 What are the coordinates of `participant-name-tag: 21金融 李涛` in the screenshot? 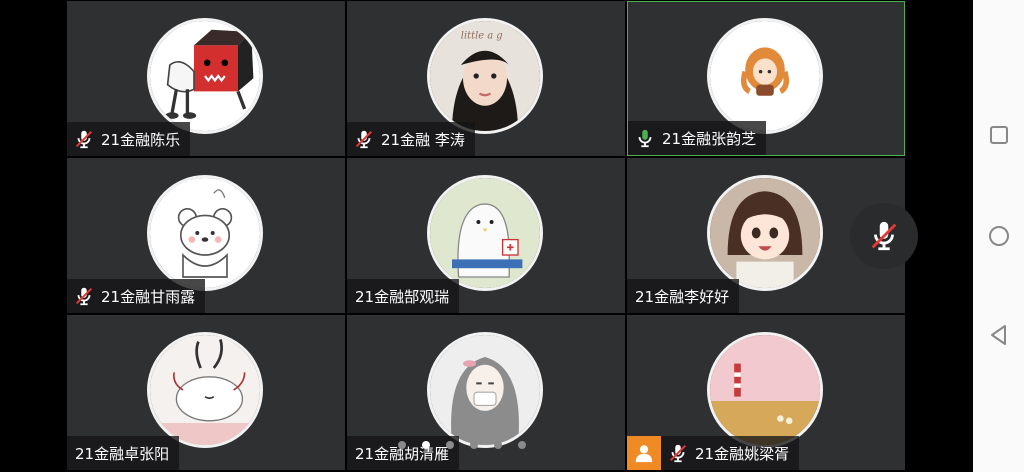 It's located at (411, 139).